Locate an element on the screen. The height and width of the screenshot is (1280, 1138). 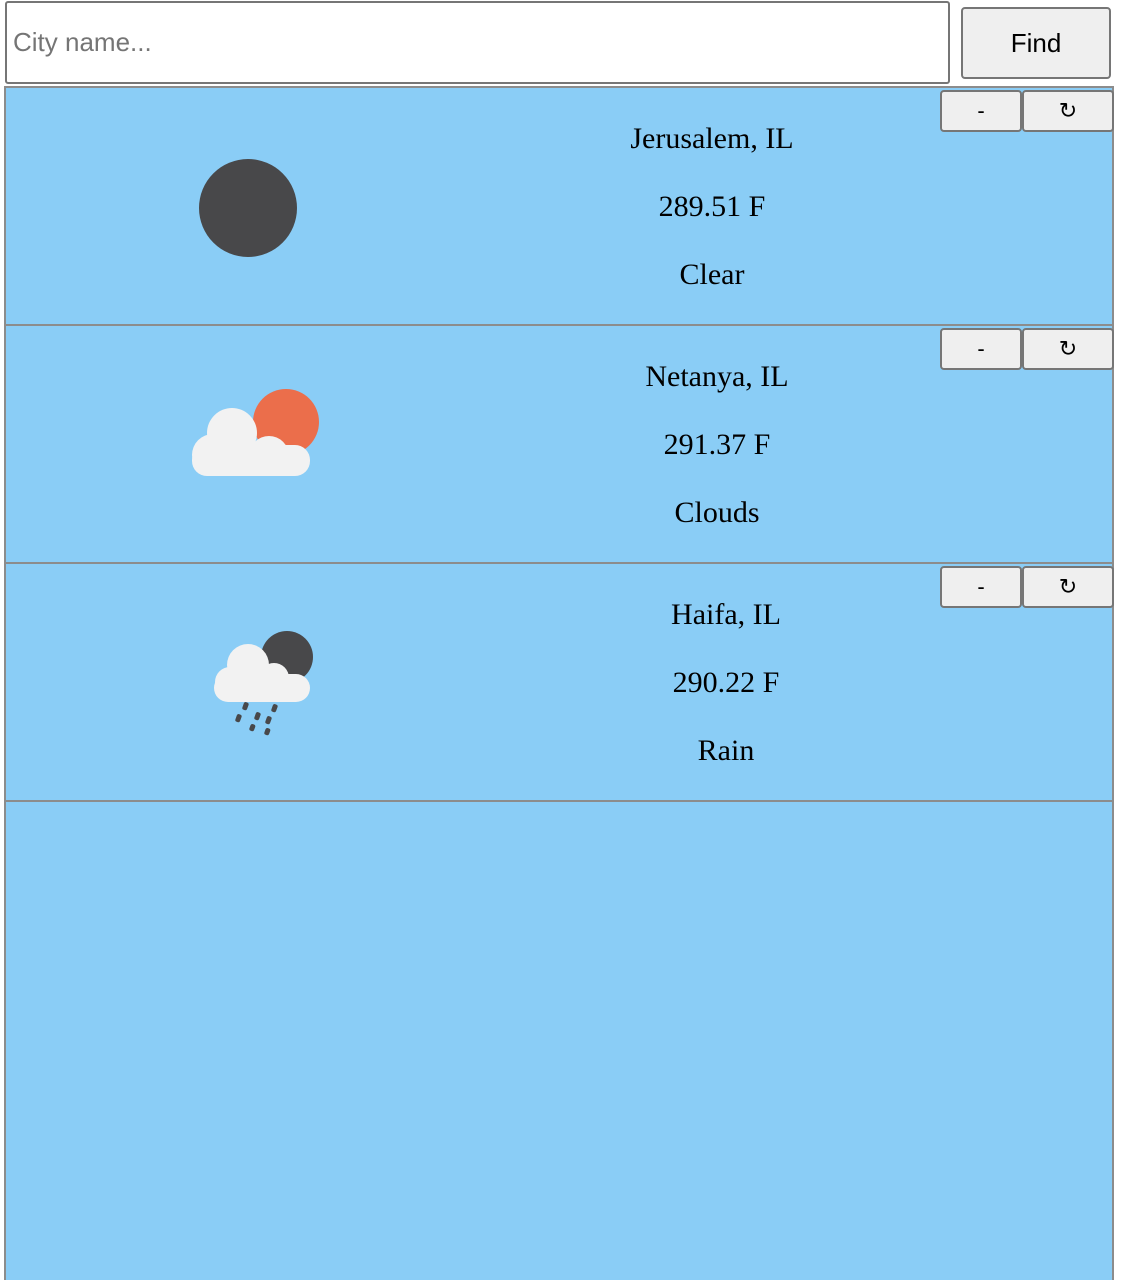
city-name: Haifa, IL is located at coordinates (726, 614).